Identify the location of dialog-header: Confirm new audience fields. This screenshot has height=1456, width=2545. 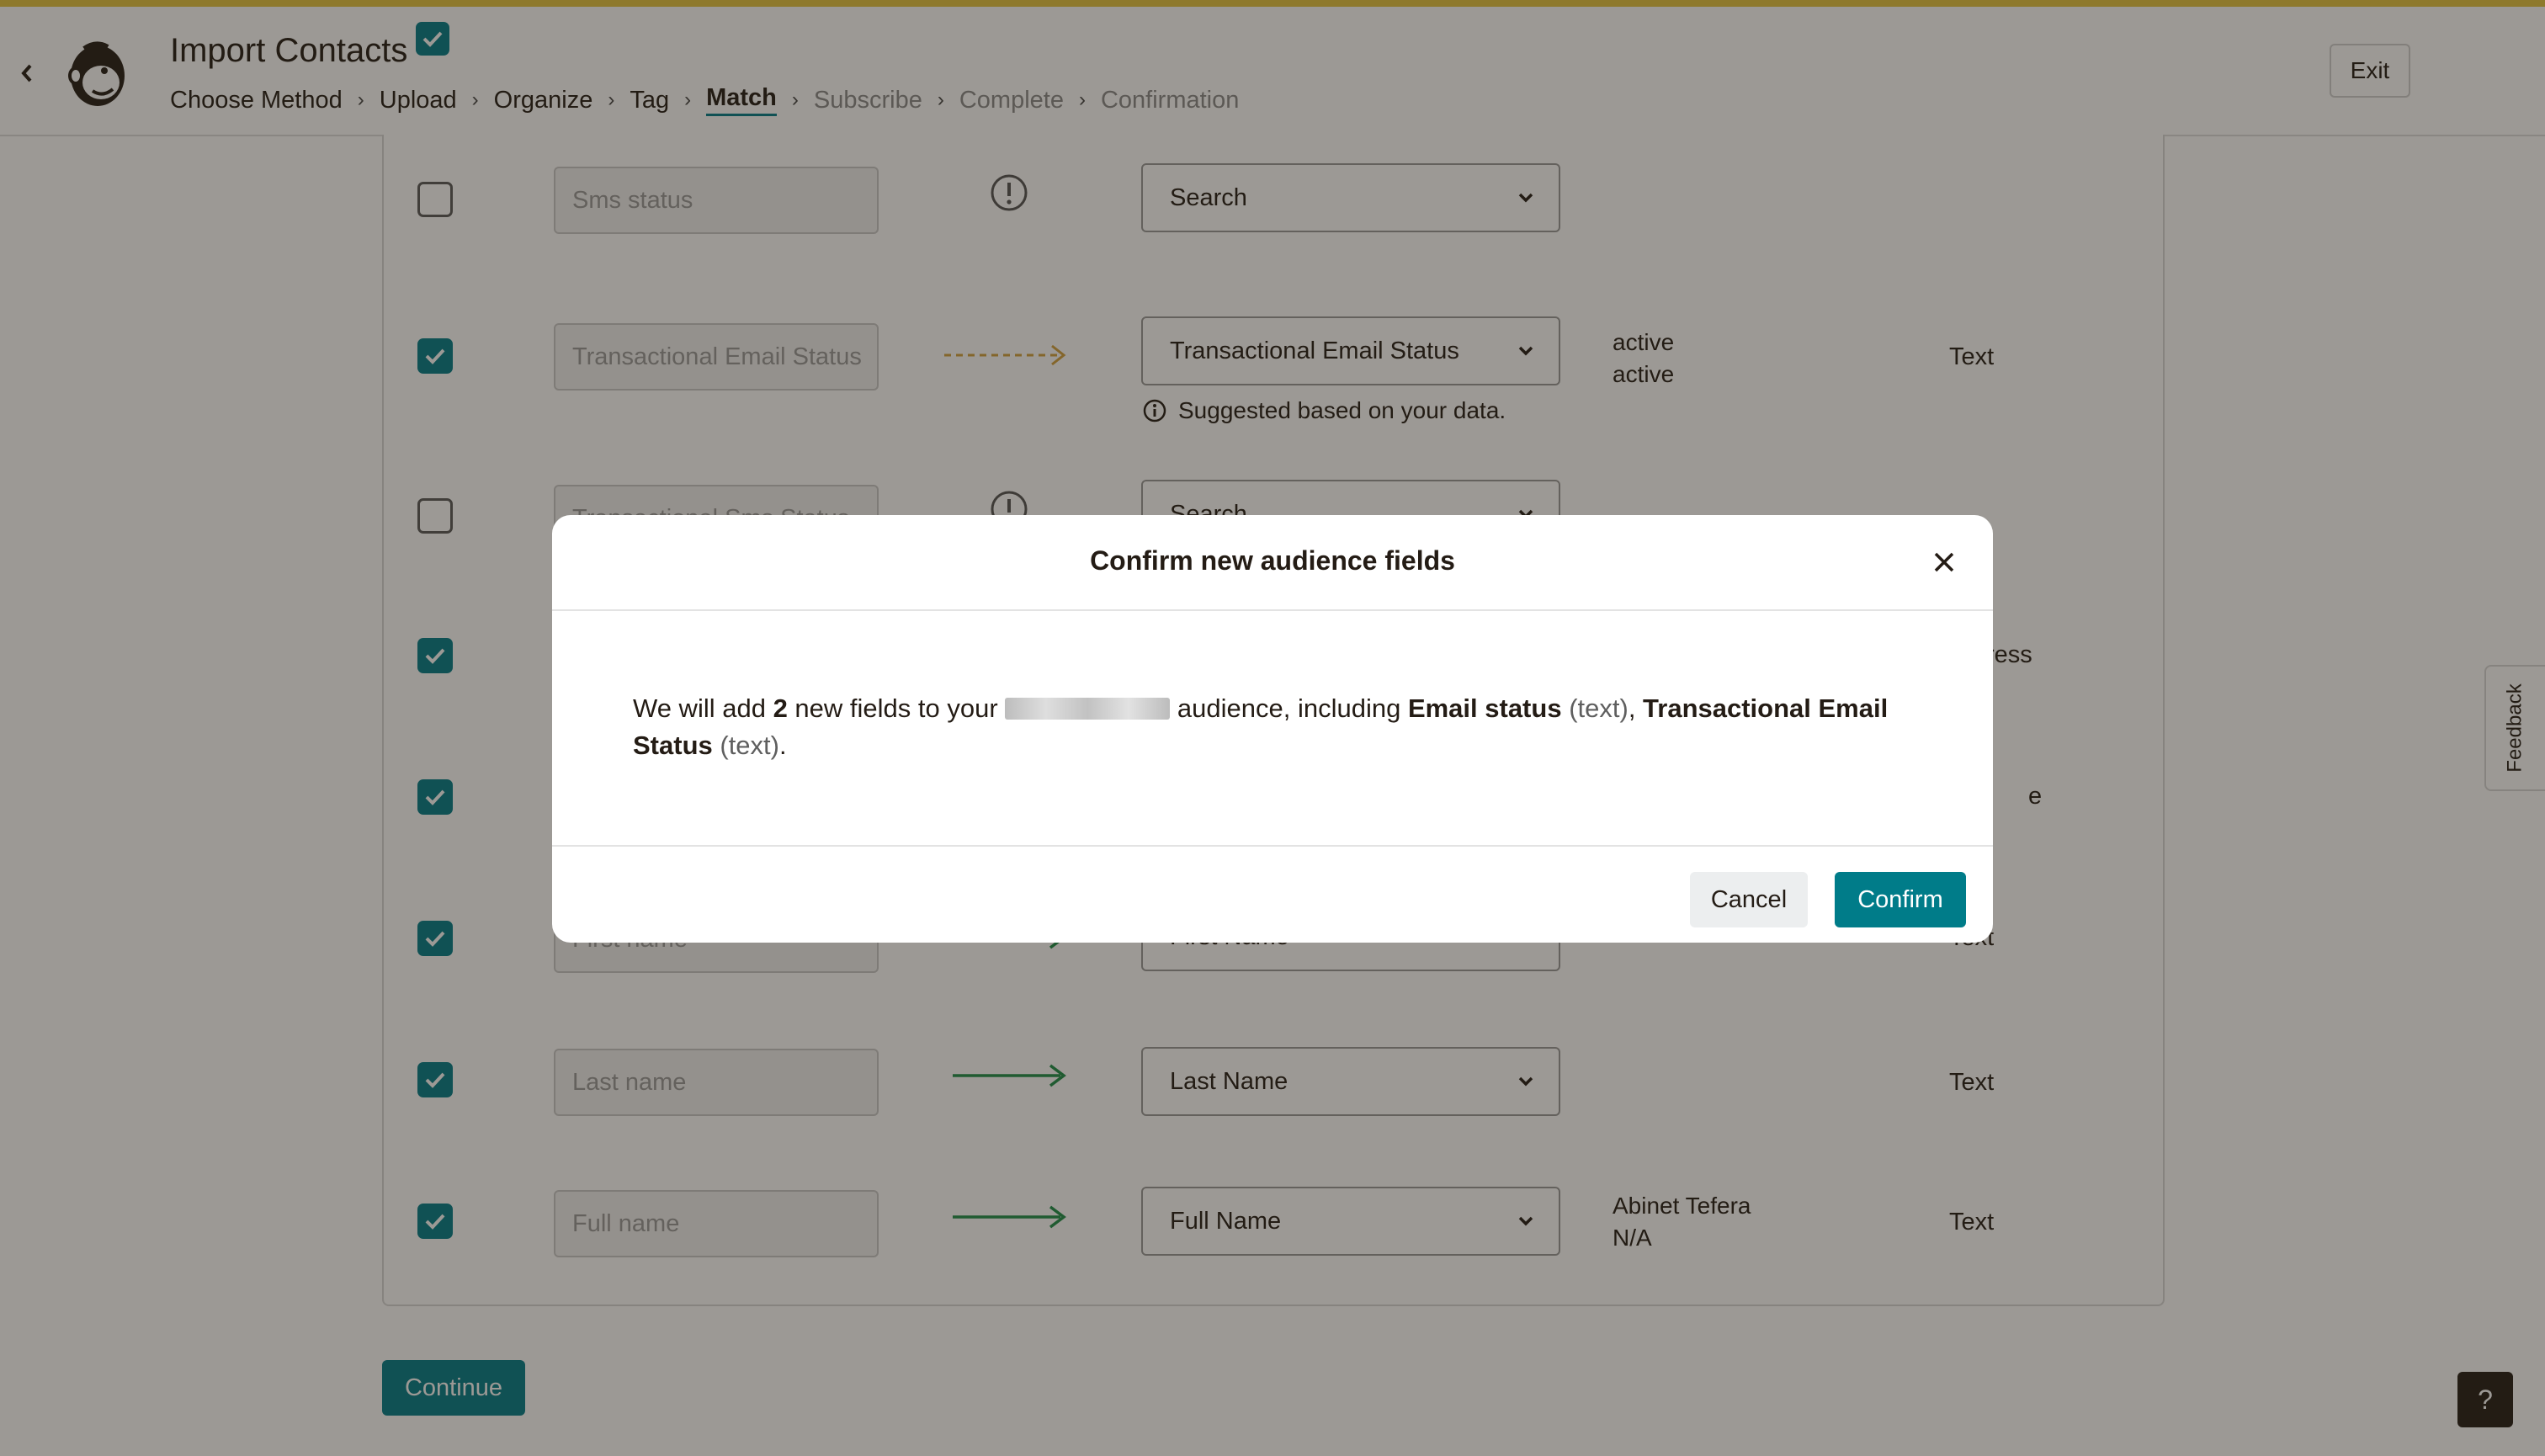
(1273, 563).